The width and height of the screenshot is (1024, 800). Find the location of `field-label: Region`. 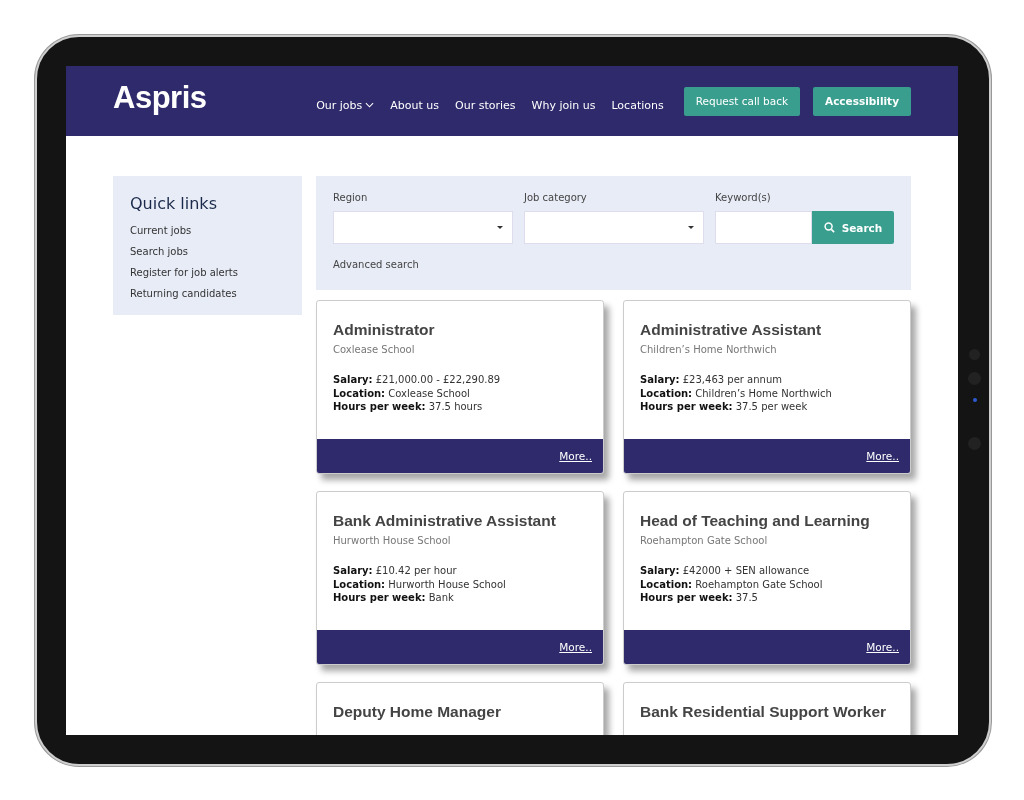

field-label: Region is located at coordinates (351, 197).